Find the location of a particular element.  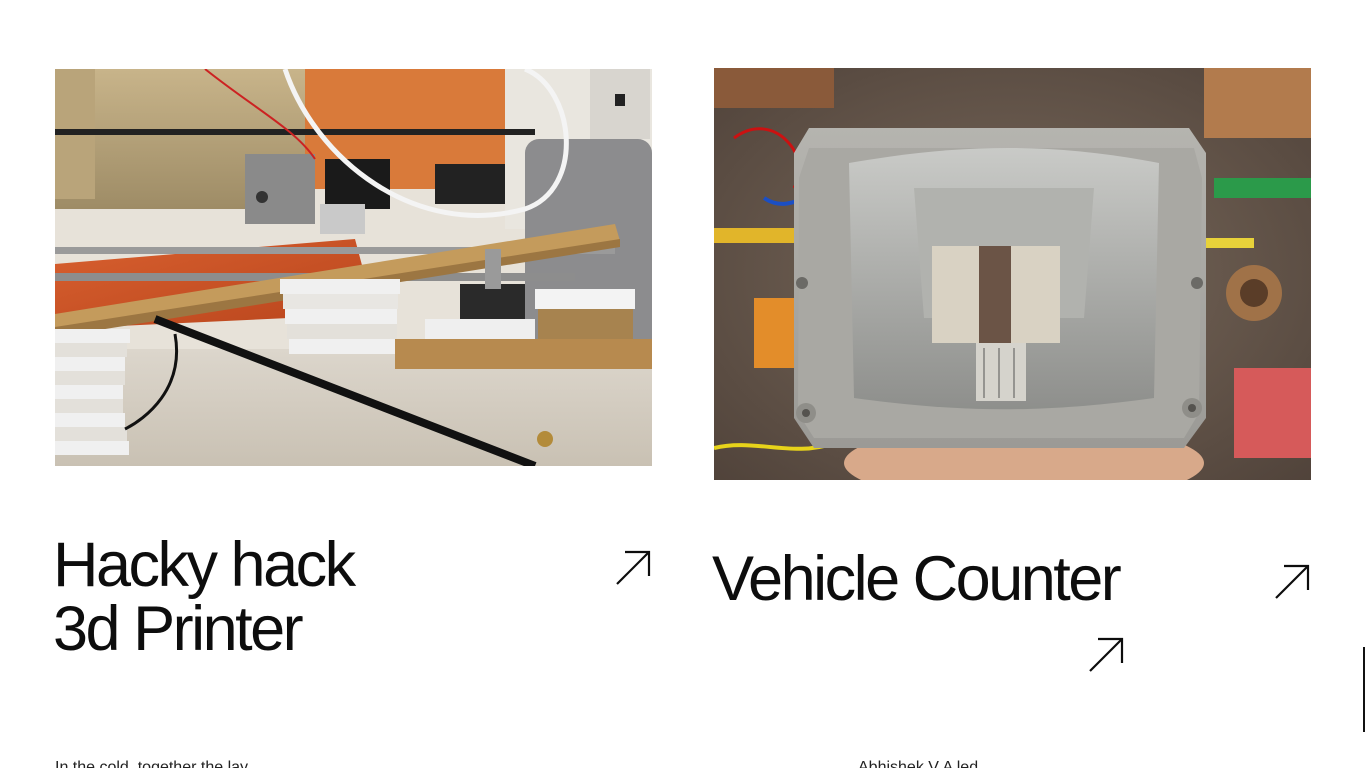

project-title-vehicle-counter: Vehicle Counter is located at coordinates (917, 579).